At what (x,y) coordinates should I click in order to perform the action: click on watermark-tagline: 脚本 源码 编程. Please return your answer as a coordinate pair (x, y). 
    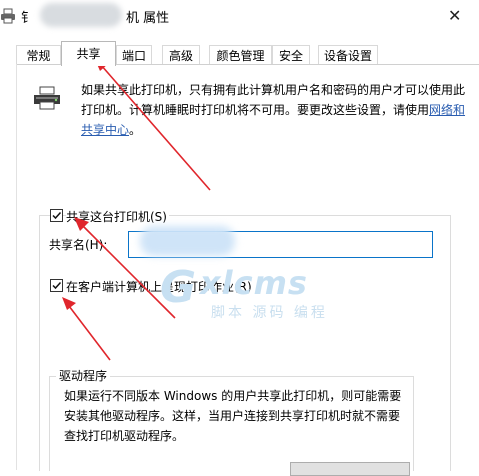
    Looking at the image, I should click on (269, 313).